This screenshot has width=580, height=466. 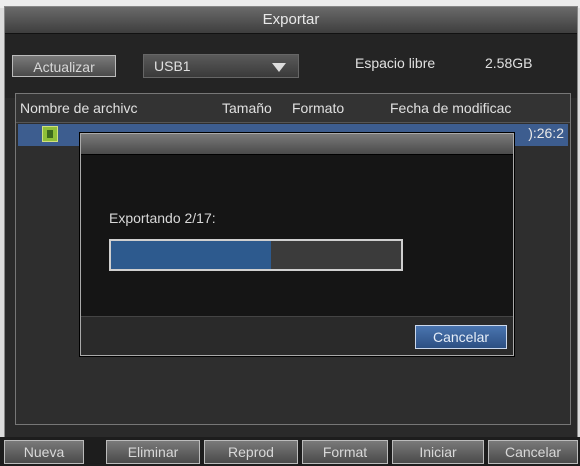 What do you see at coordinates (330, 108) in the screenshot?
I see `column-header-format: Formato` at bounding box center [330, 108].